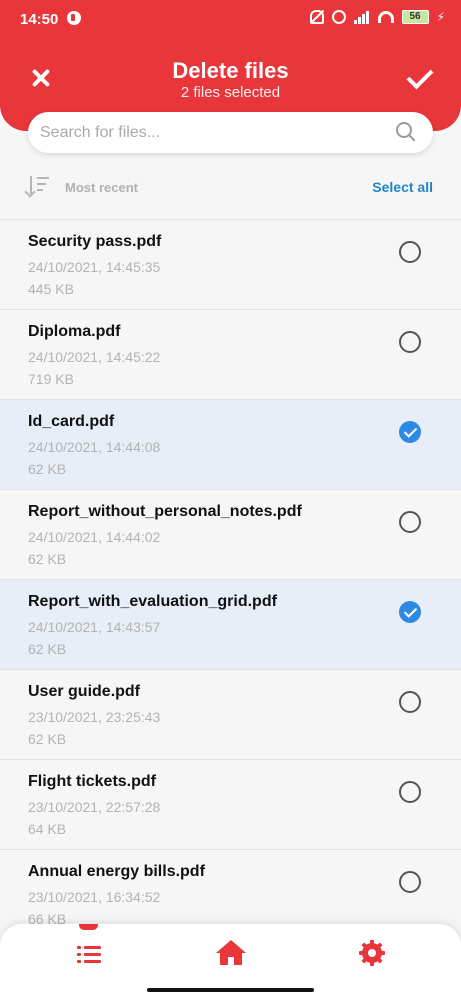 The image size is (461, 1000). I want to click on sort-descending-icon, so click(40, 186).